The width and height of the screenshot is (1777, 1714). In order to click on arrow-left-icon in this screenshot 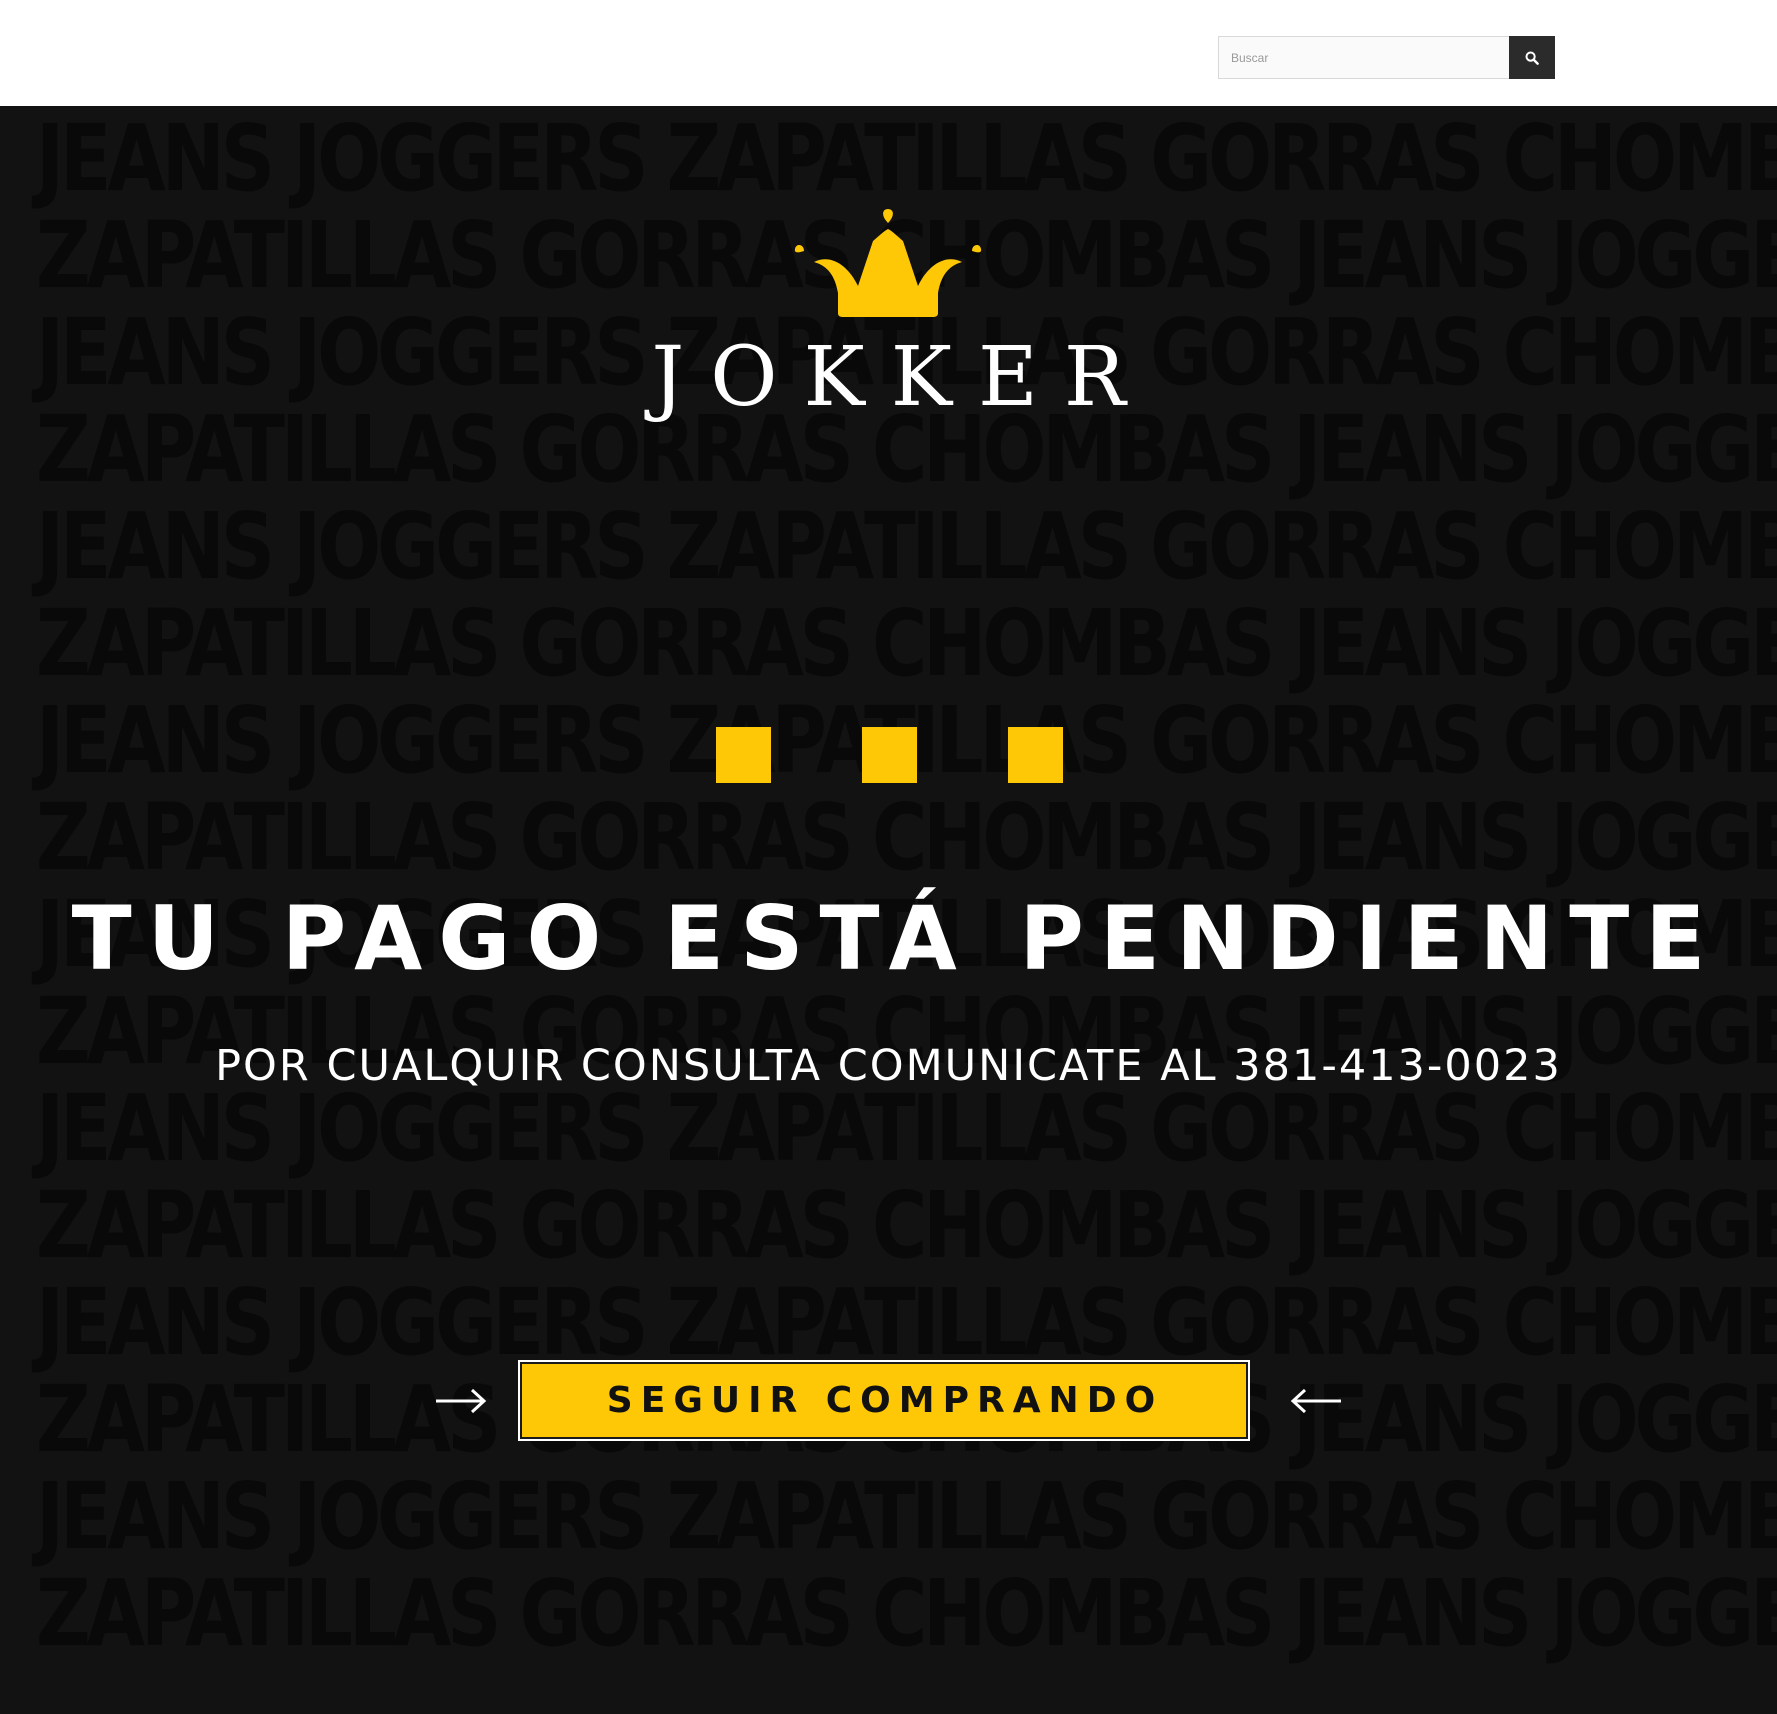, I will do `click(1315, 1401)`.